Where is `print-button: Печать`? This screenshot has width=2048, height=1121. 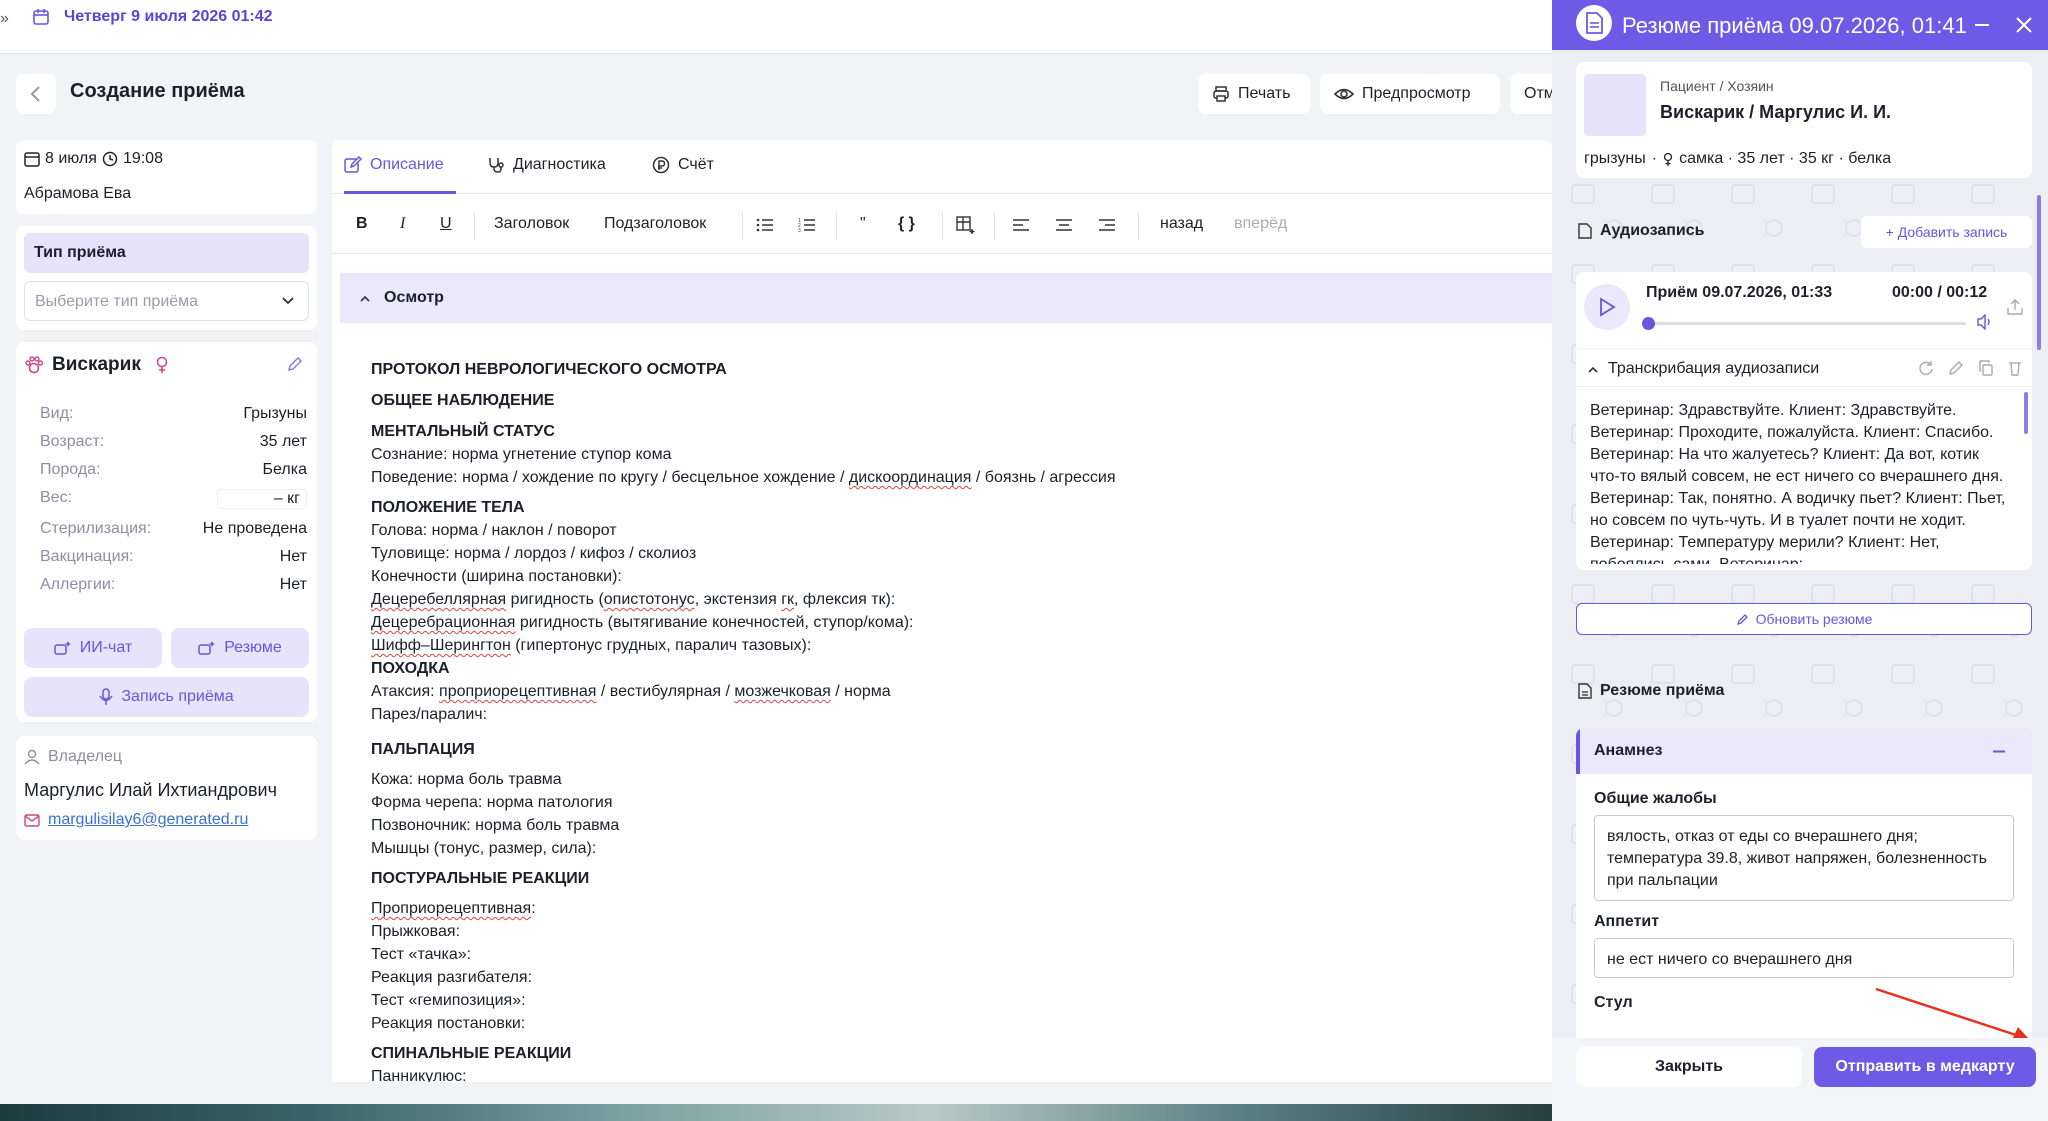 print-button: Печать is located at coordinates (1254, 94).